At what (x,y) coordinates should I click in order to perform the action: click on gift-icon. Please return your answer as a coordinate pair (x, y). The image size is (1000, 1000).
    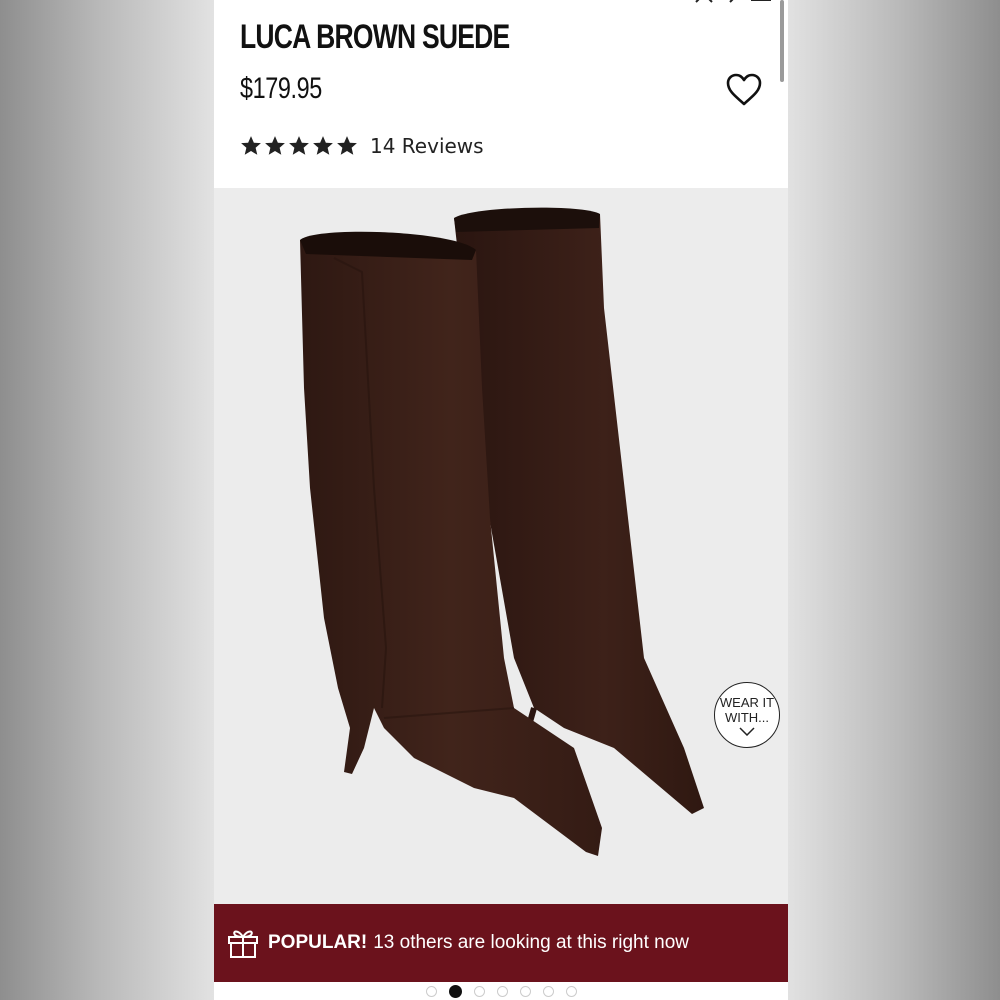
    Looking at the image, I should click on (243, 944).